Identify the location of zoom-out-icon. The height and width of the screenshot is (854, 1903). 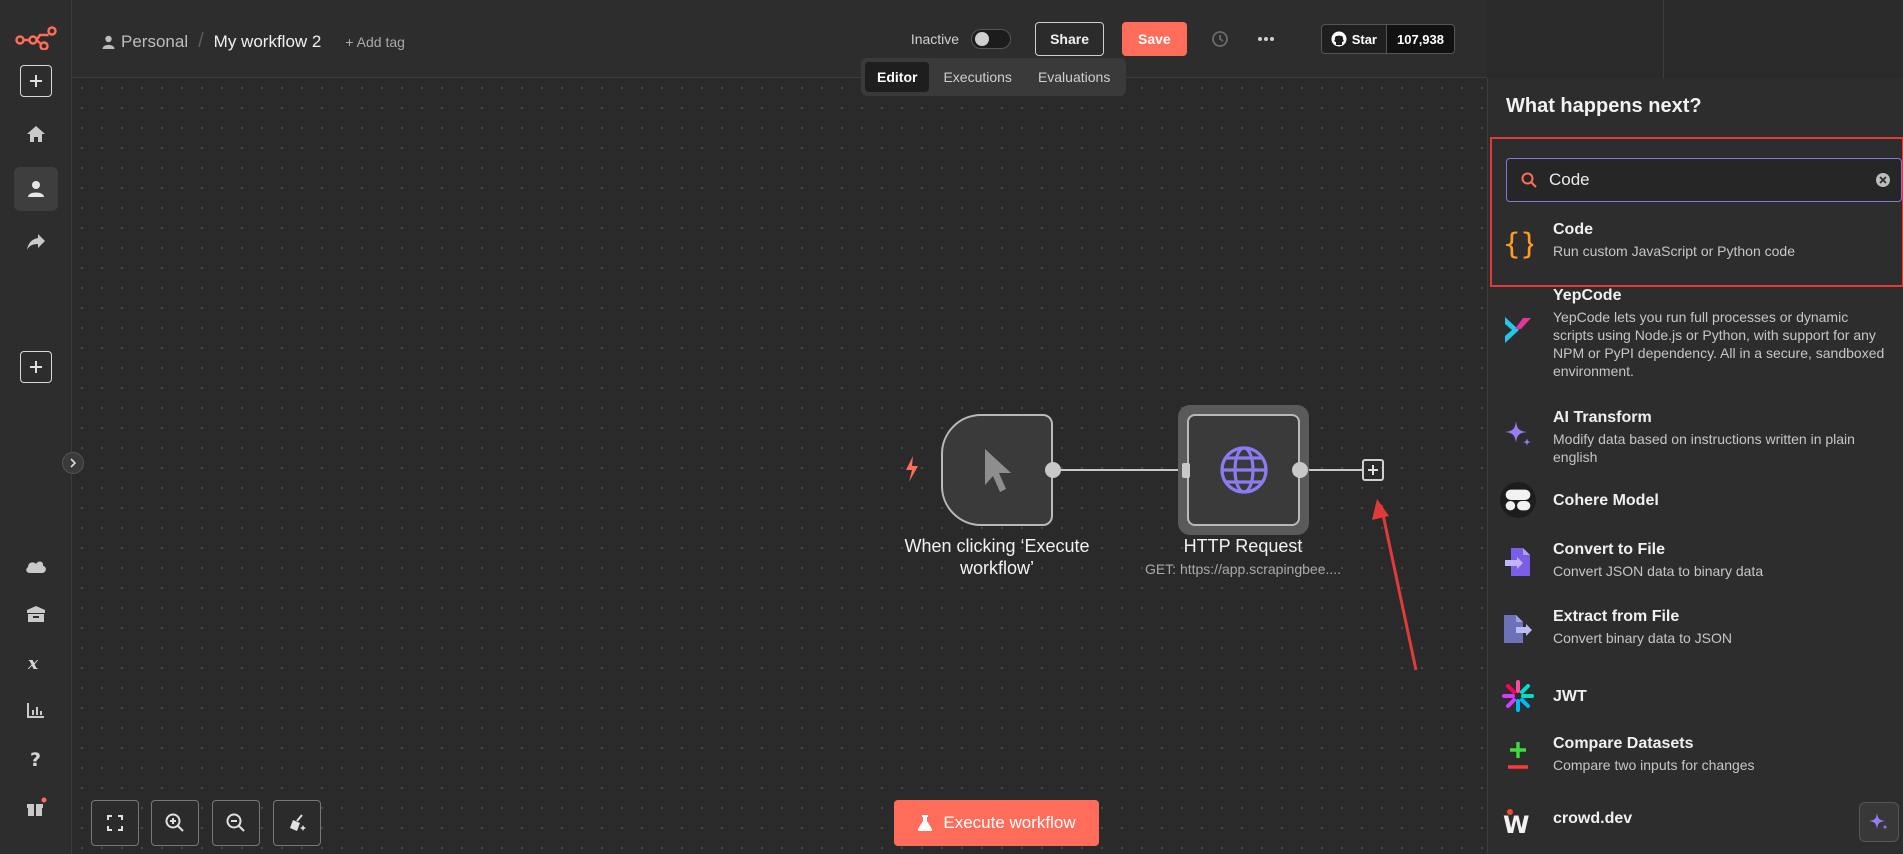
(235, 822).